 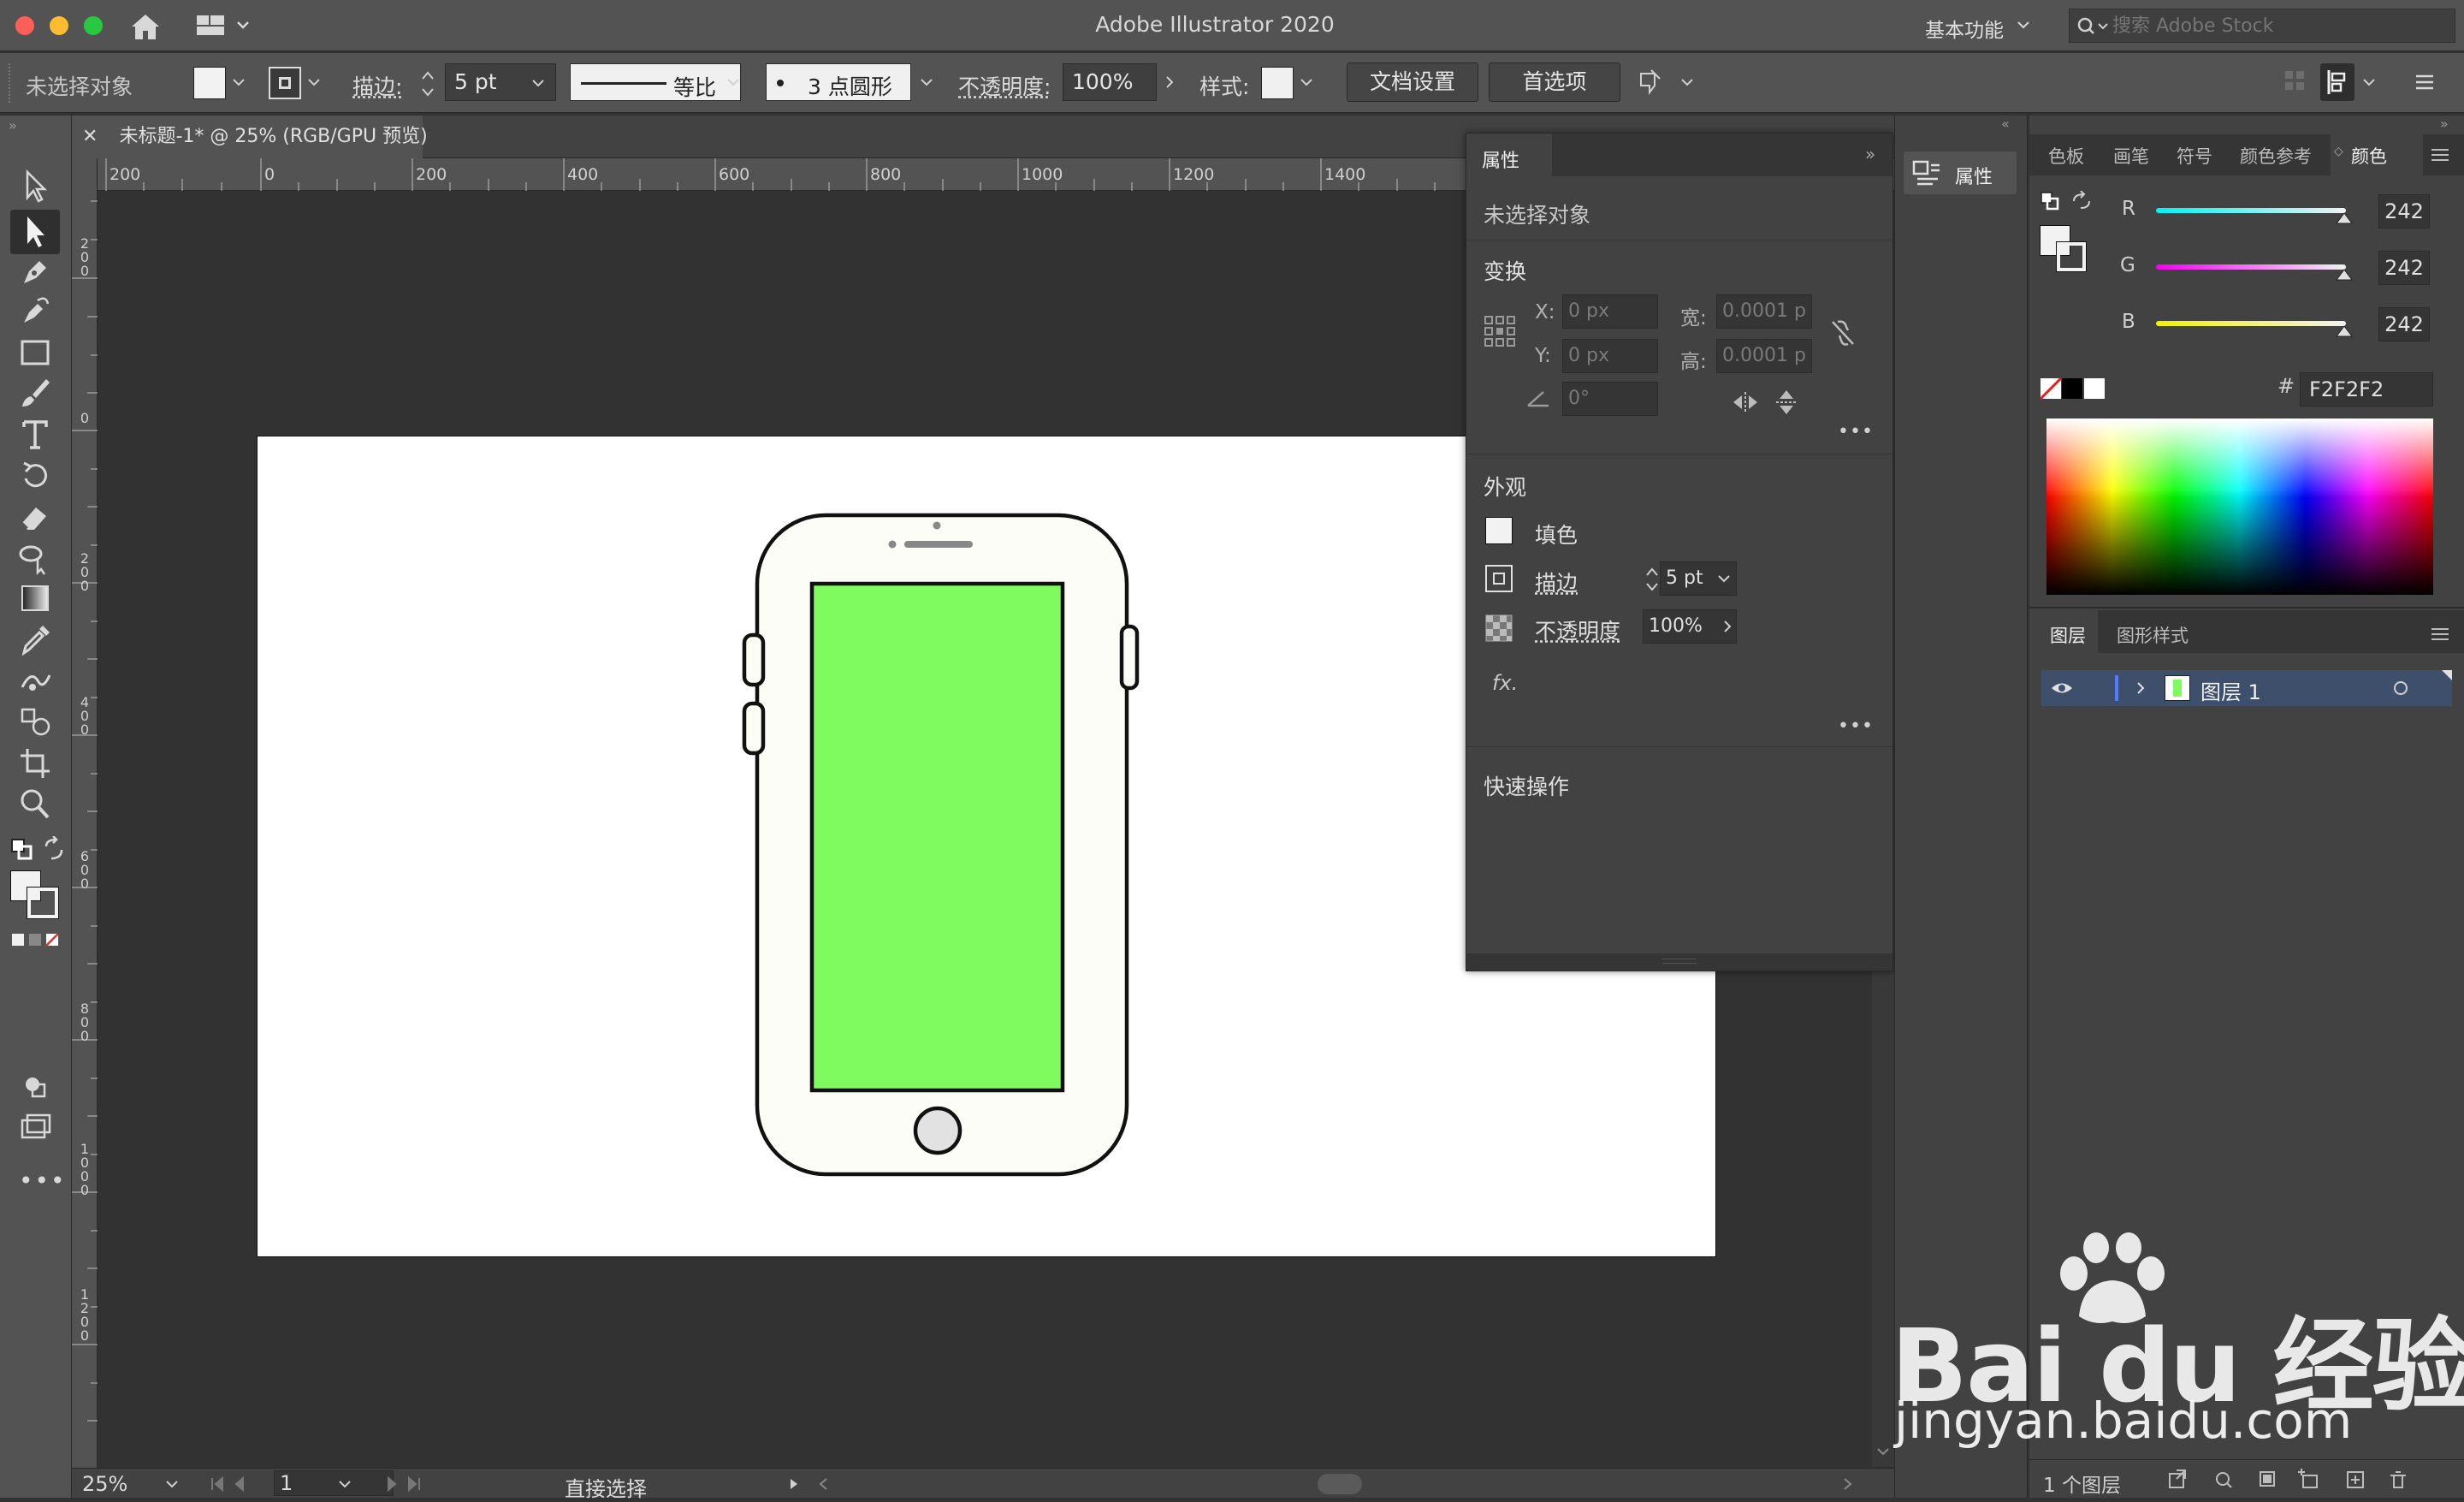 What do you see at coordinates (1110, 82) in the screenshot?
I see `opacity-field: 100%` at bounding box center [1110, 82].